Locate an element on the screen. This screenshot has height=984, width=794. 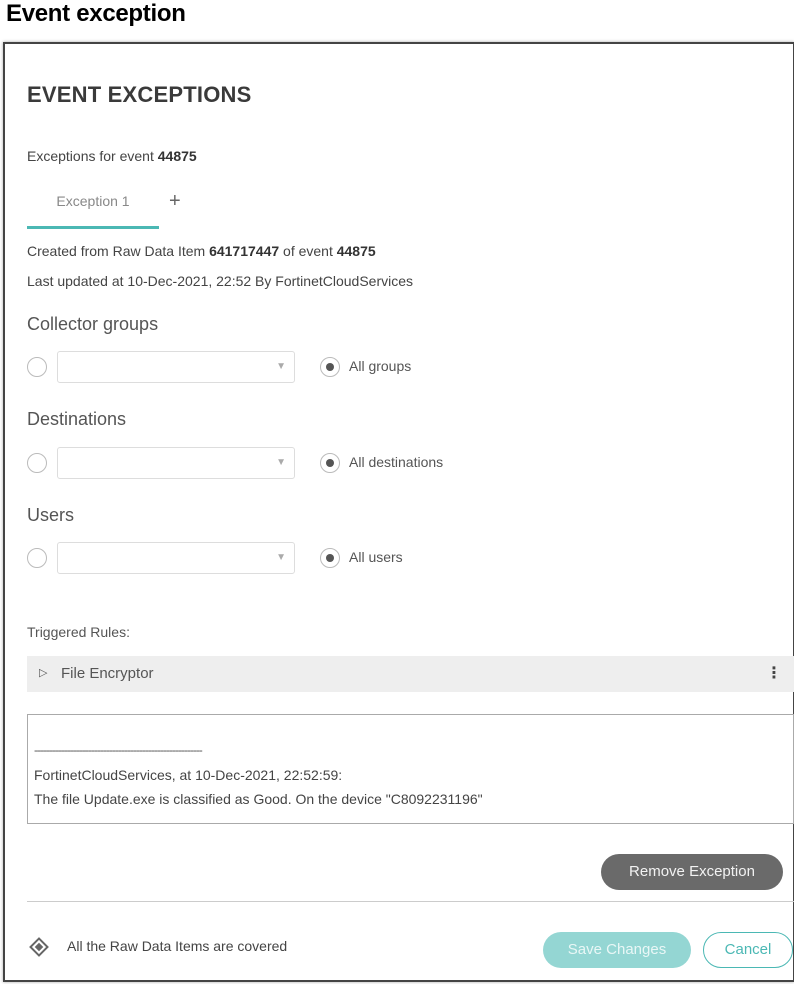
destinations-select: ▼ is located at coordinates (176, 463).